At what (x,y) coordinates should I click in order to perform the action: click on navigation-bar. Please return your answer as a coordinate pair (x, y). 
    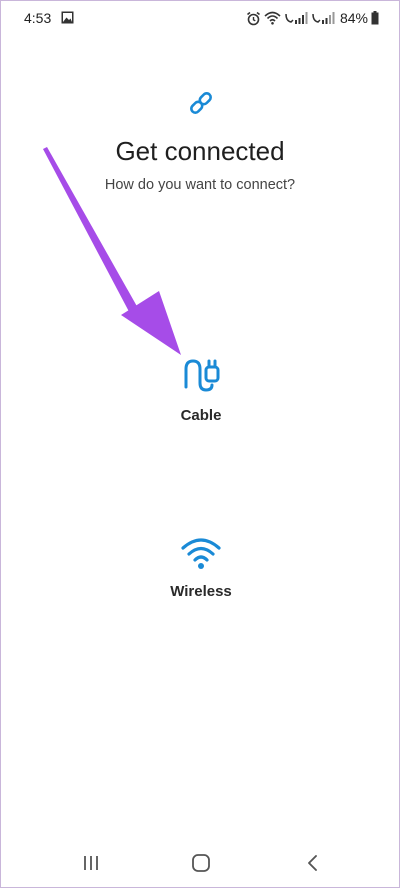
    Looking at the image, I should click on (200, 862).